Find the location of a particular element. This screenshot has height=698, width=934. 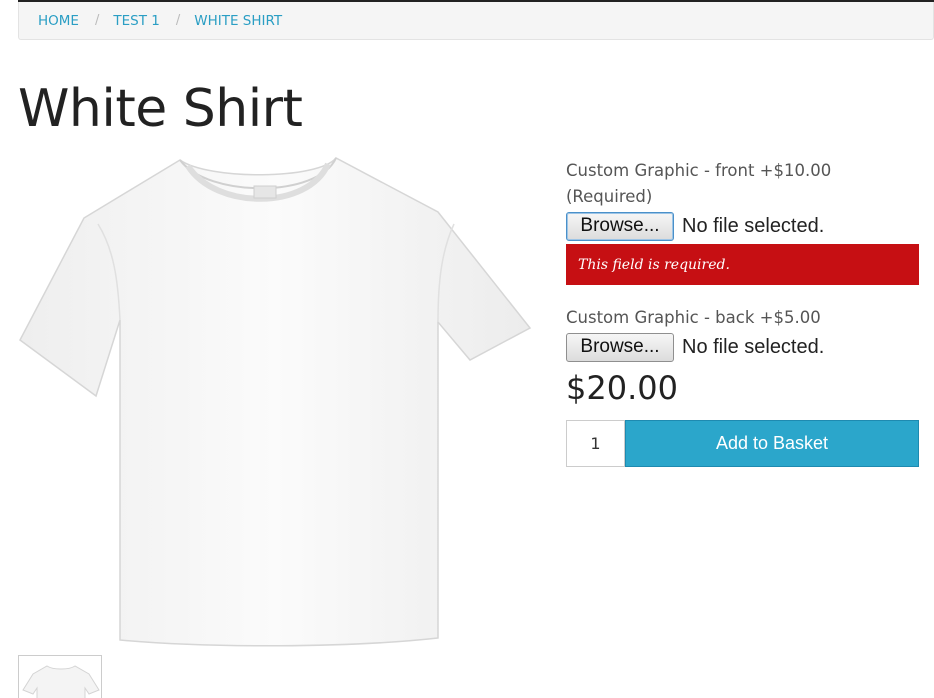

required-note: (Required) is located at coordinates (609, 196).